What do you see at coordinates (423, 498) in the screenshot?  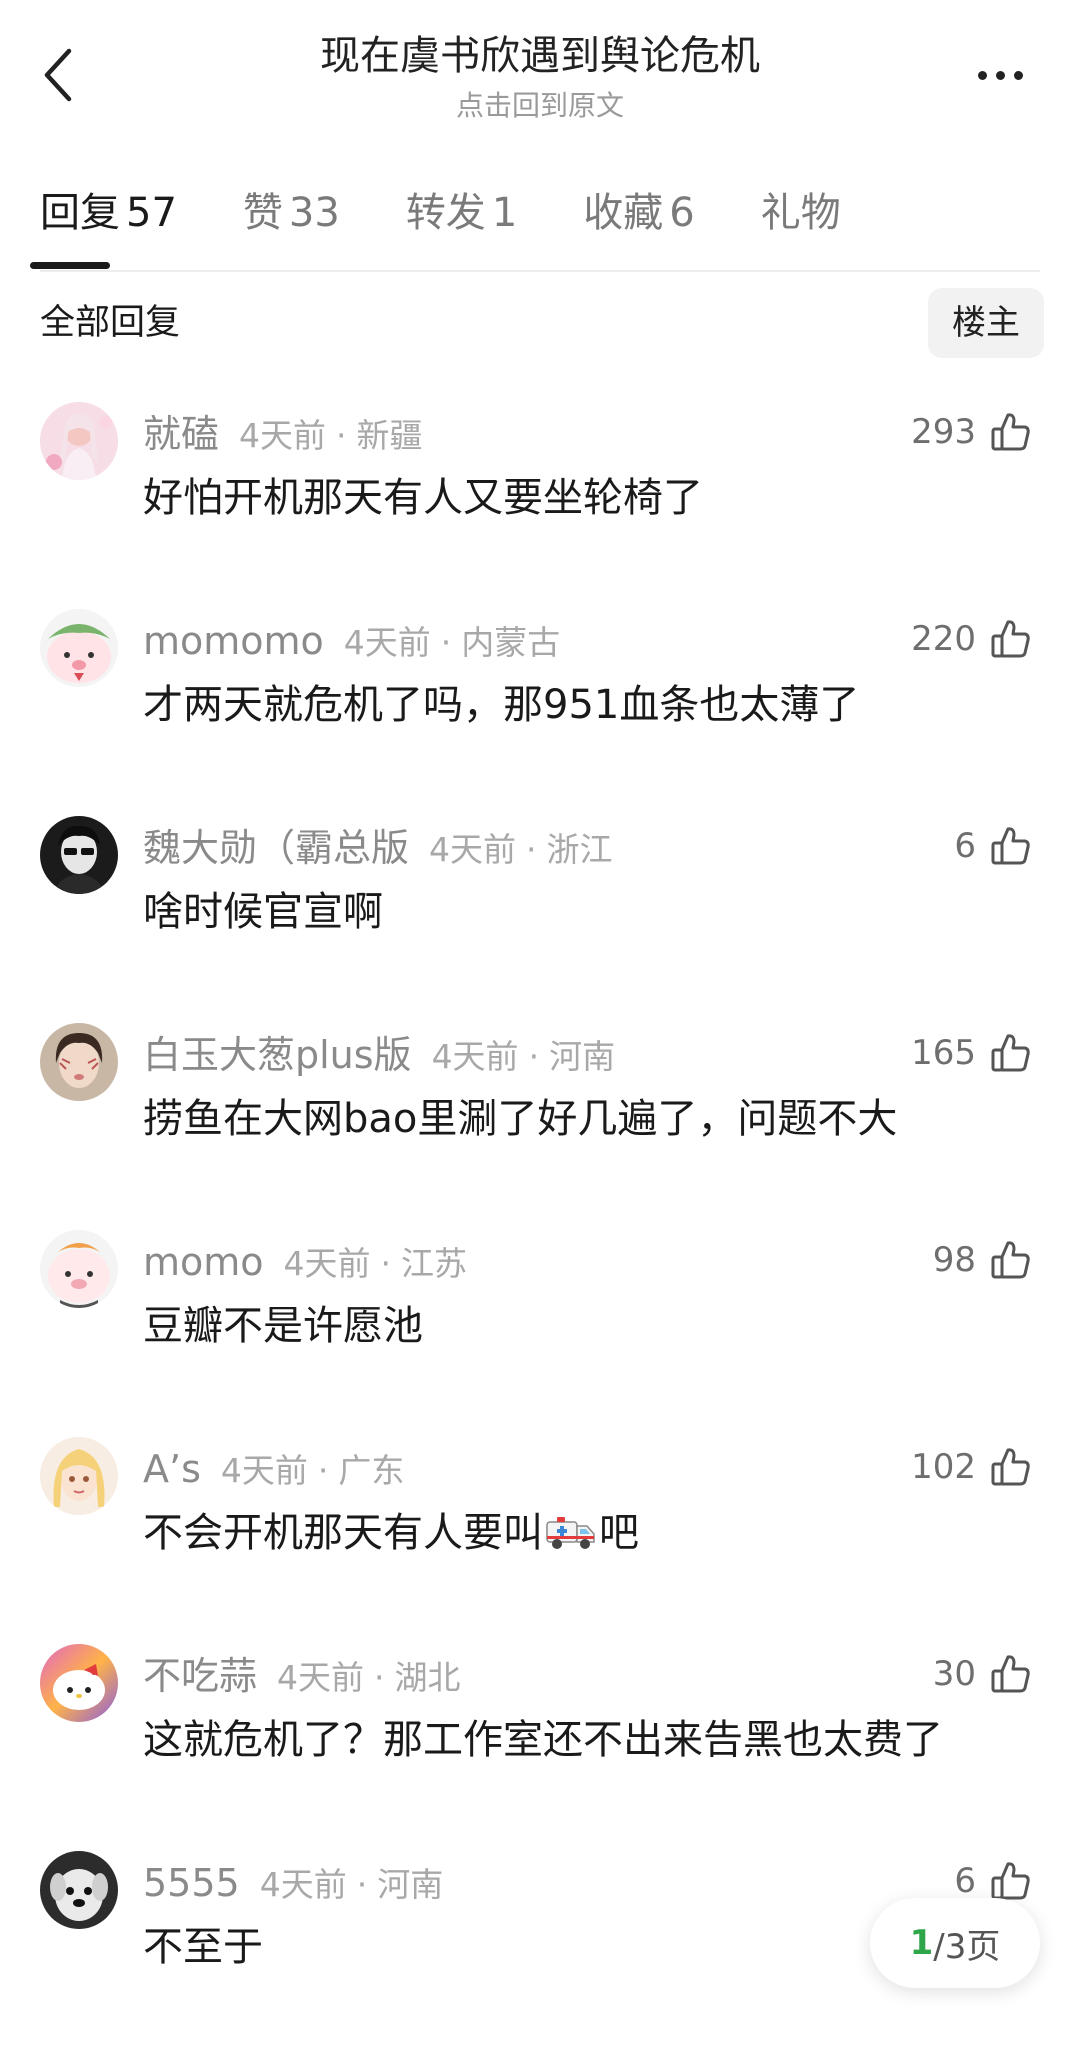 I see `comment-text: 好怕开机那天有人又要坐轮椅了` at bounding box center [423, 498].